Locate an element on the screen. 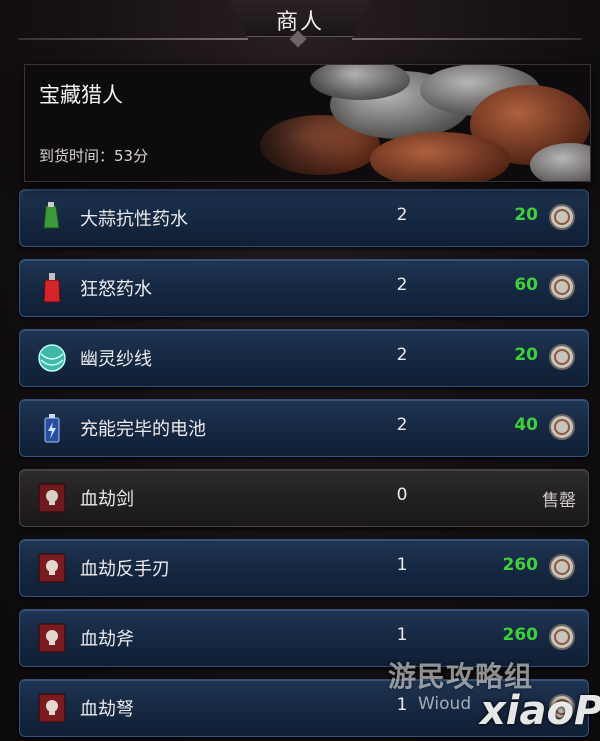 The width and height of the screenshot is (600, 741). item-name: 狂怒药水 is located at coordinates (116, 289).